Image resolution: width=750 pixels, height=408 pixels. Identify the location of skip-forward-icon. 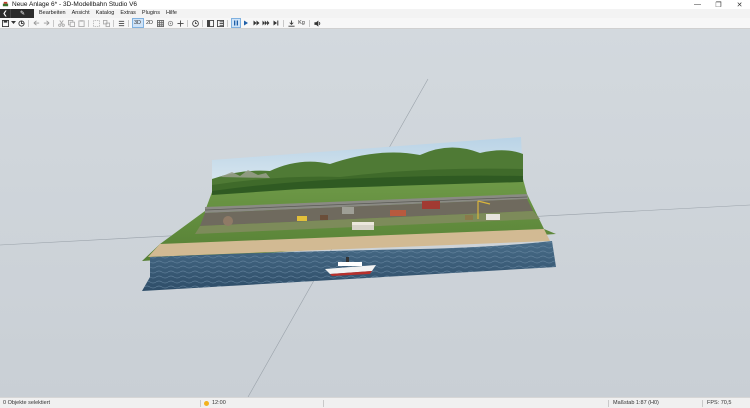
(266, 23).